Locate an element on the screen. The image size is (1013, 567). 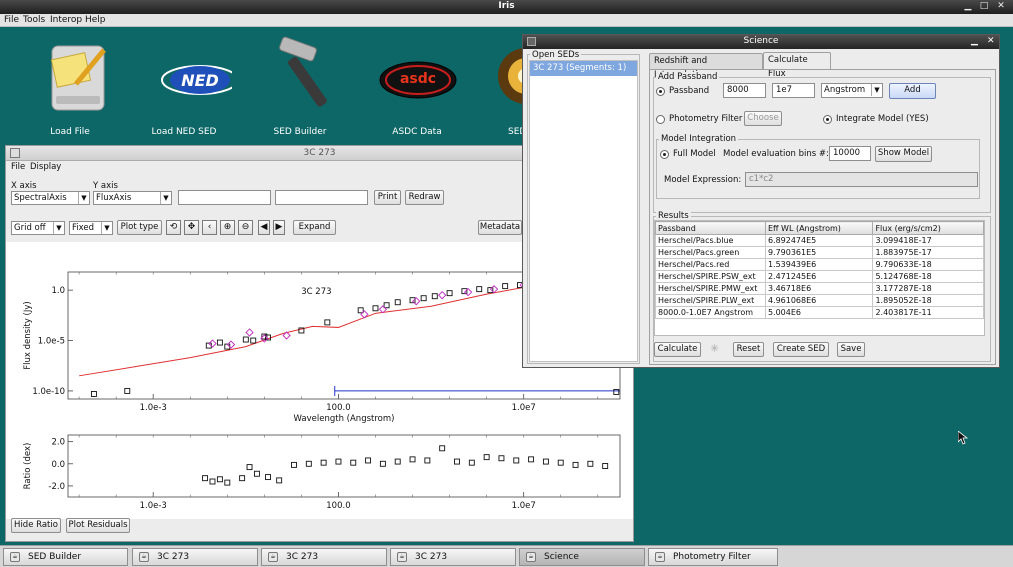
model-bins-input: 10000 is located at coordinates (850, 153).